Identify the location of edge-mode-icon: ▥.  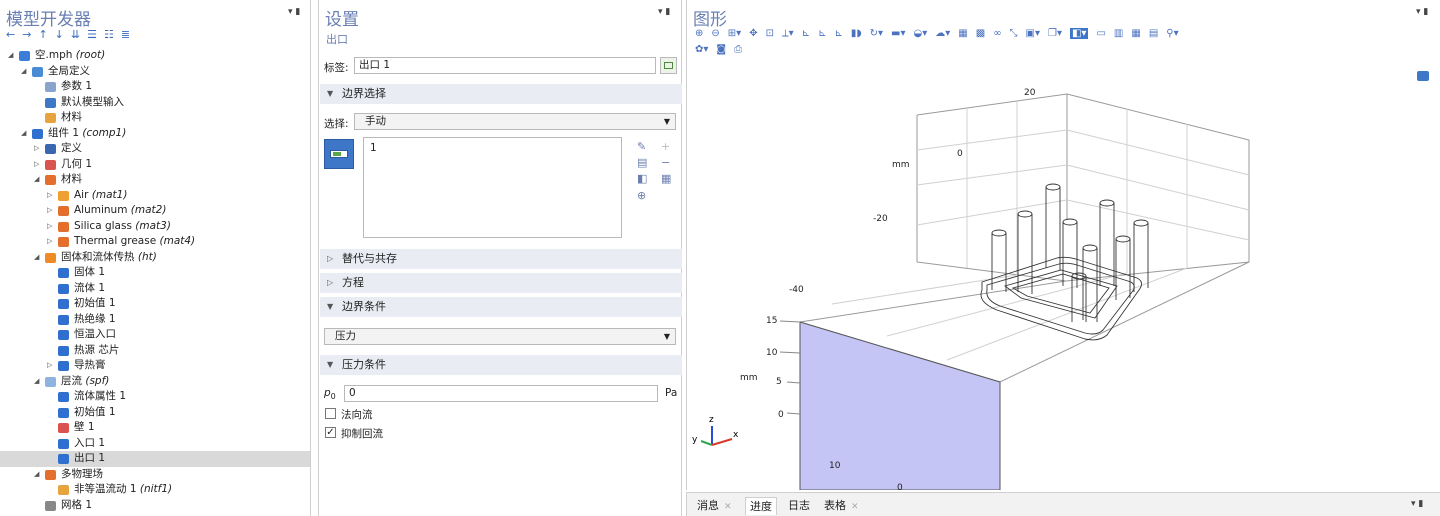
(1118, 33).